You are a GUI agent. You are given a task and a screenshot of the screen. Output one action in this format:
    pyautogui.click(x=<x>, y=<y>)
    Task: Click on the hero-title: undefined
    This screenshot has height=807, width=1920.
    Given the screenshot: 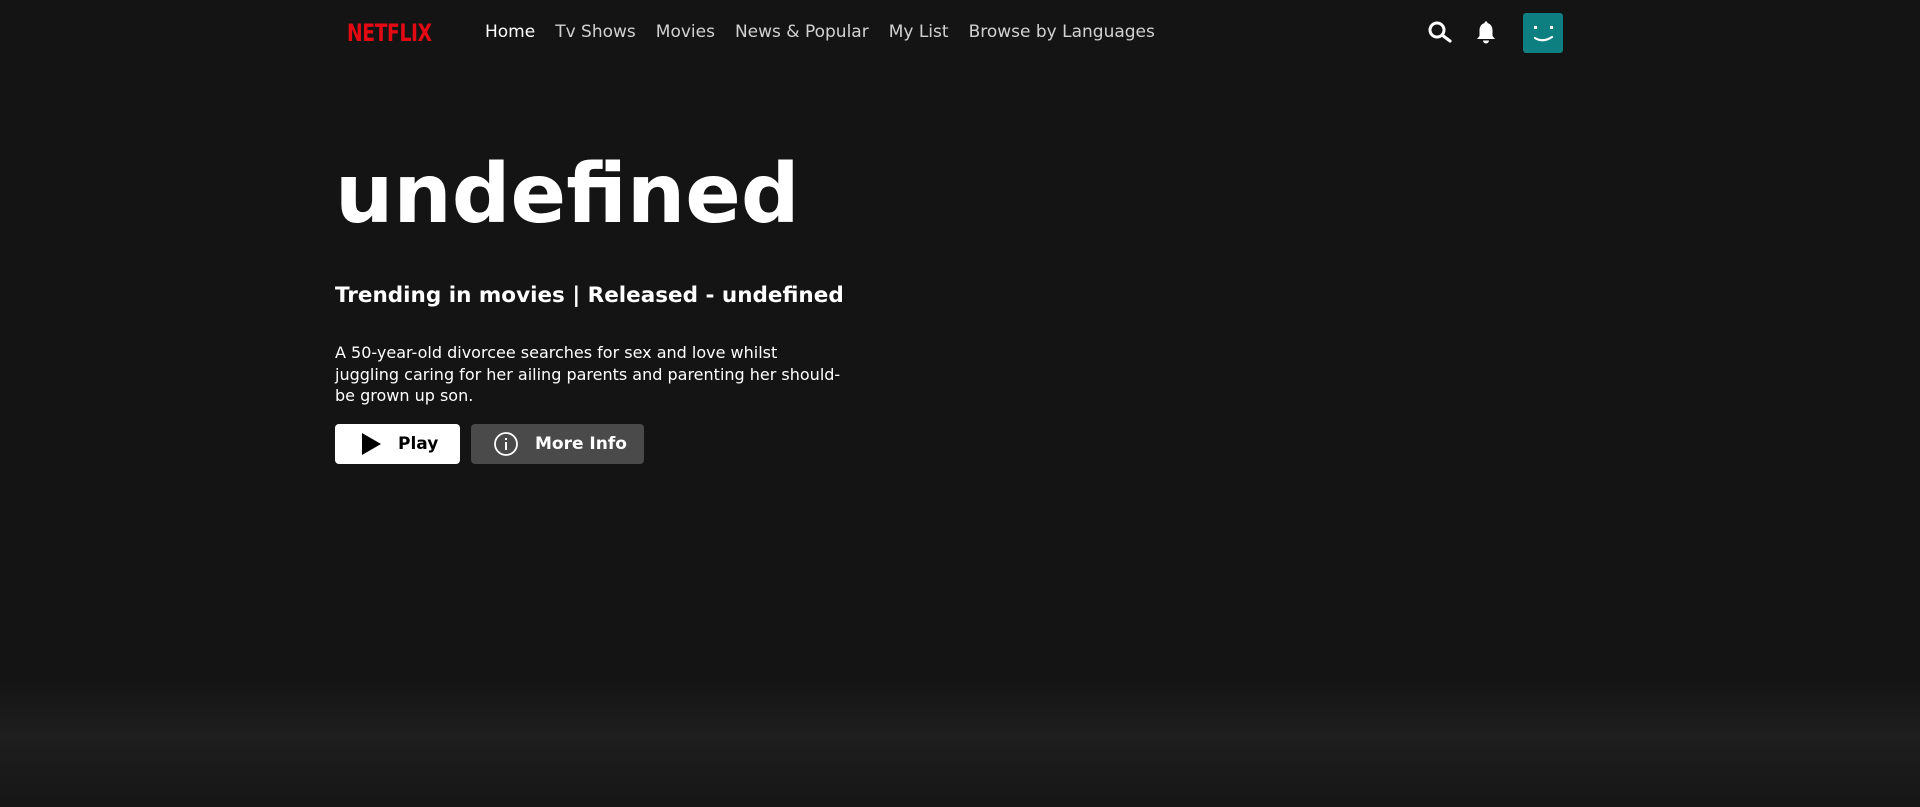 What is the action you would take?
    pyautogui.click(x=567, y=194)
    